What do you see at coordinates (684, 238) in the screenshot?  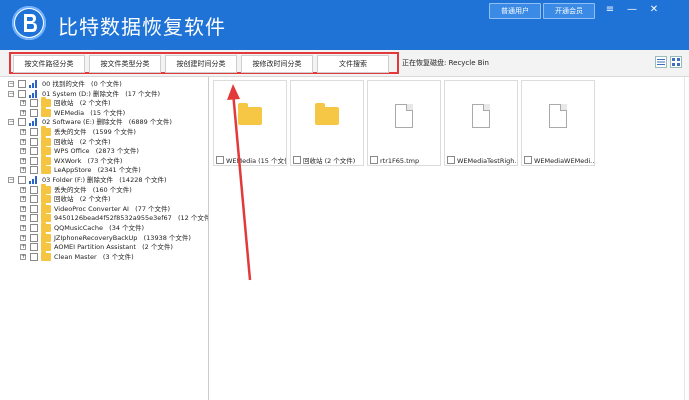 I see `scrollbar` at bounding box center [684, 238].